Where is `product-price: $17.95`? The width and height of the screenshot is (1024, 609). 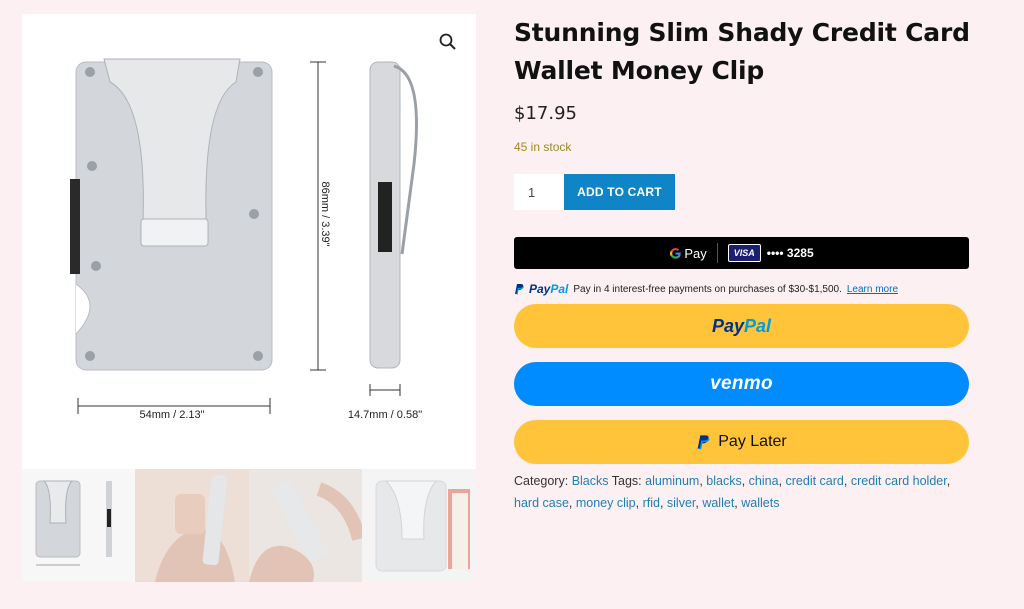
product-price: $17.95 is located at coordinates (545, 113).